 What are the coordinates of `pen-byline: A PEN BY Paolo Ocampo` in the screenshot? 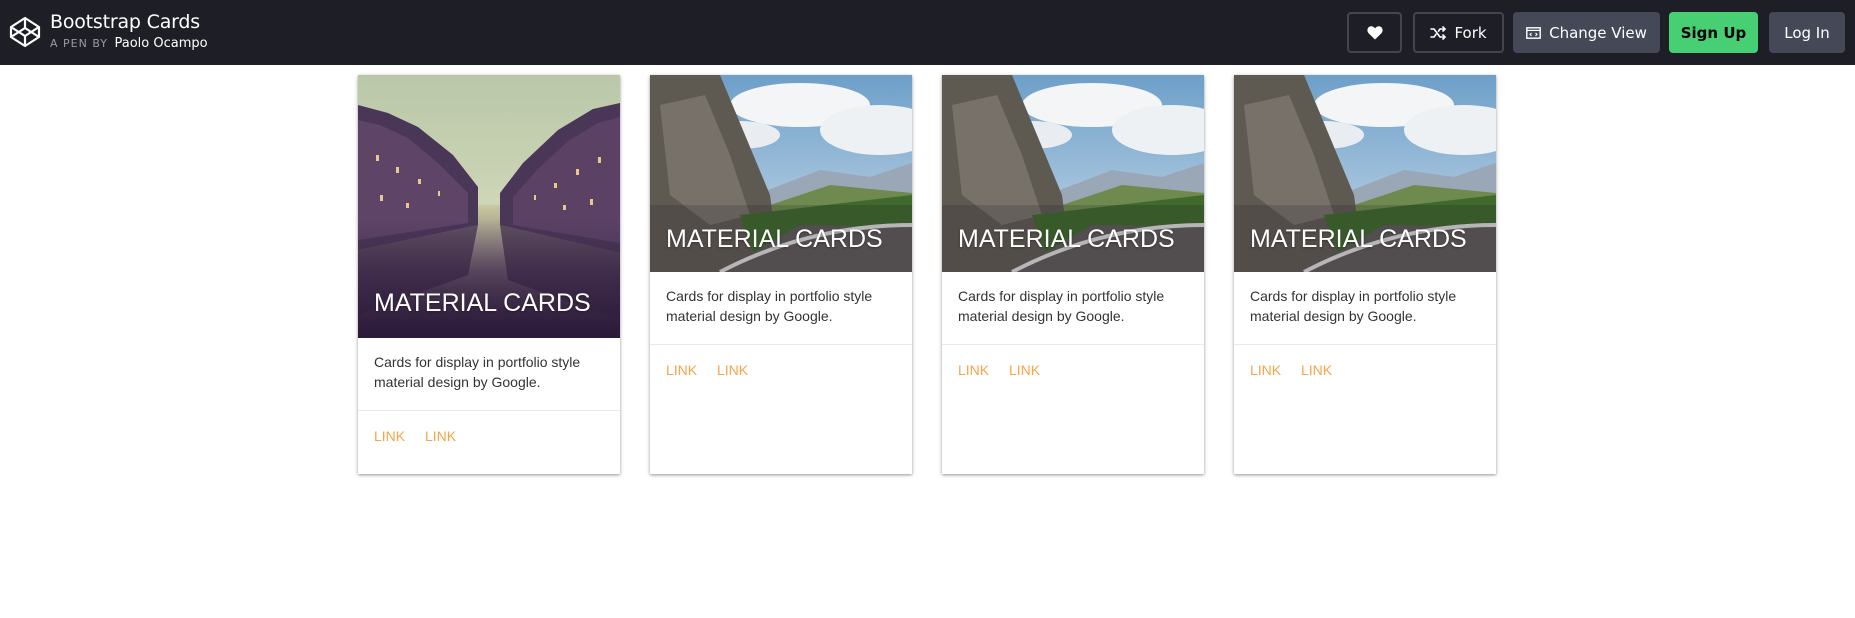 It's located at (129, 43).